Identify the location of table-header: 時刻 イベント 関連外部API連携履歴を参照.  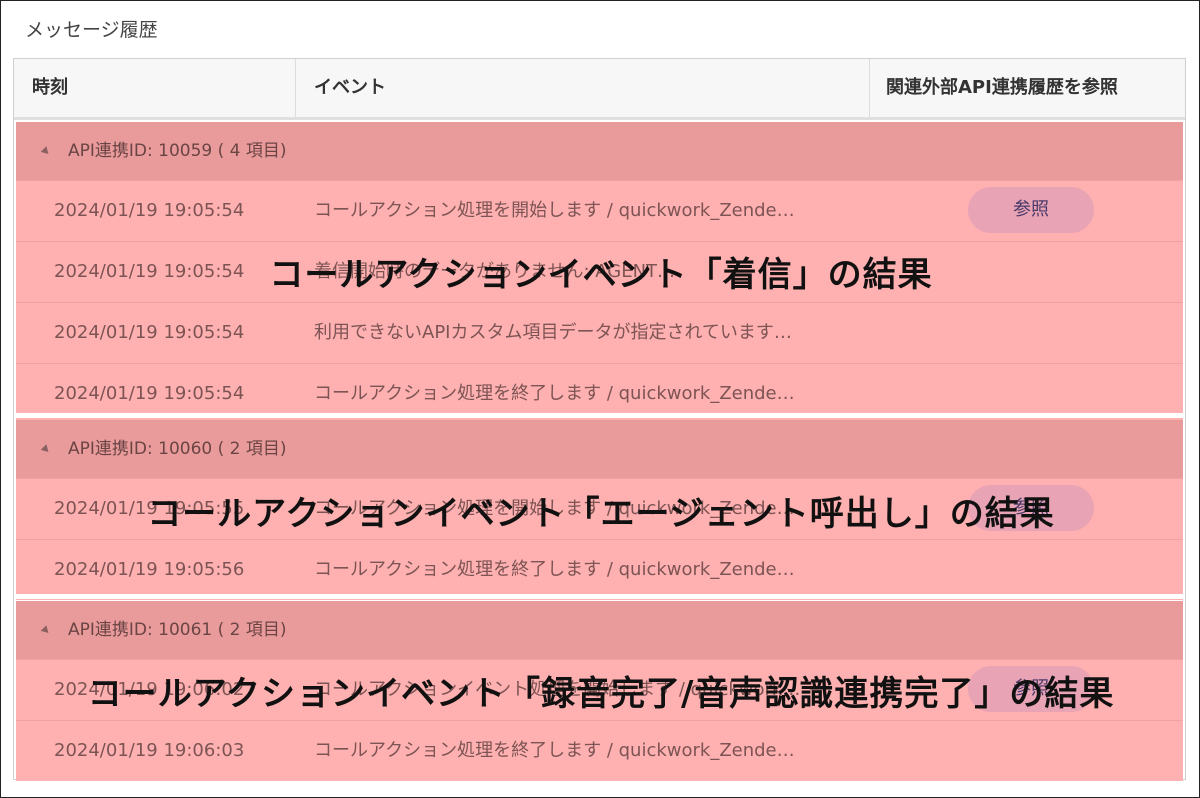
(599, 89).